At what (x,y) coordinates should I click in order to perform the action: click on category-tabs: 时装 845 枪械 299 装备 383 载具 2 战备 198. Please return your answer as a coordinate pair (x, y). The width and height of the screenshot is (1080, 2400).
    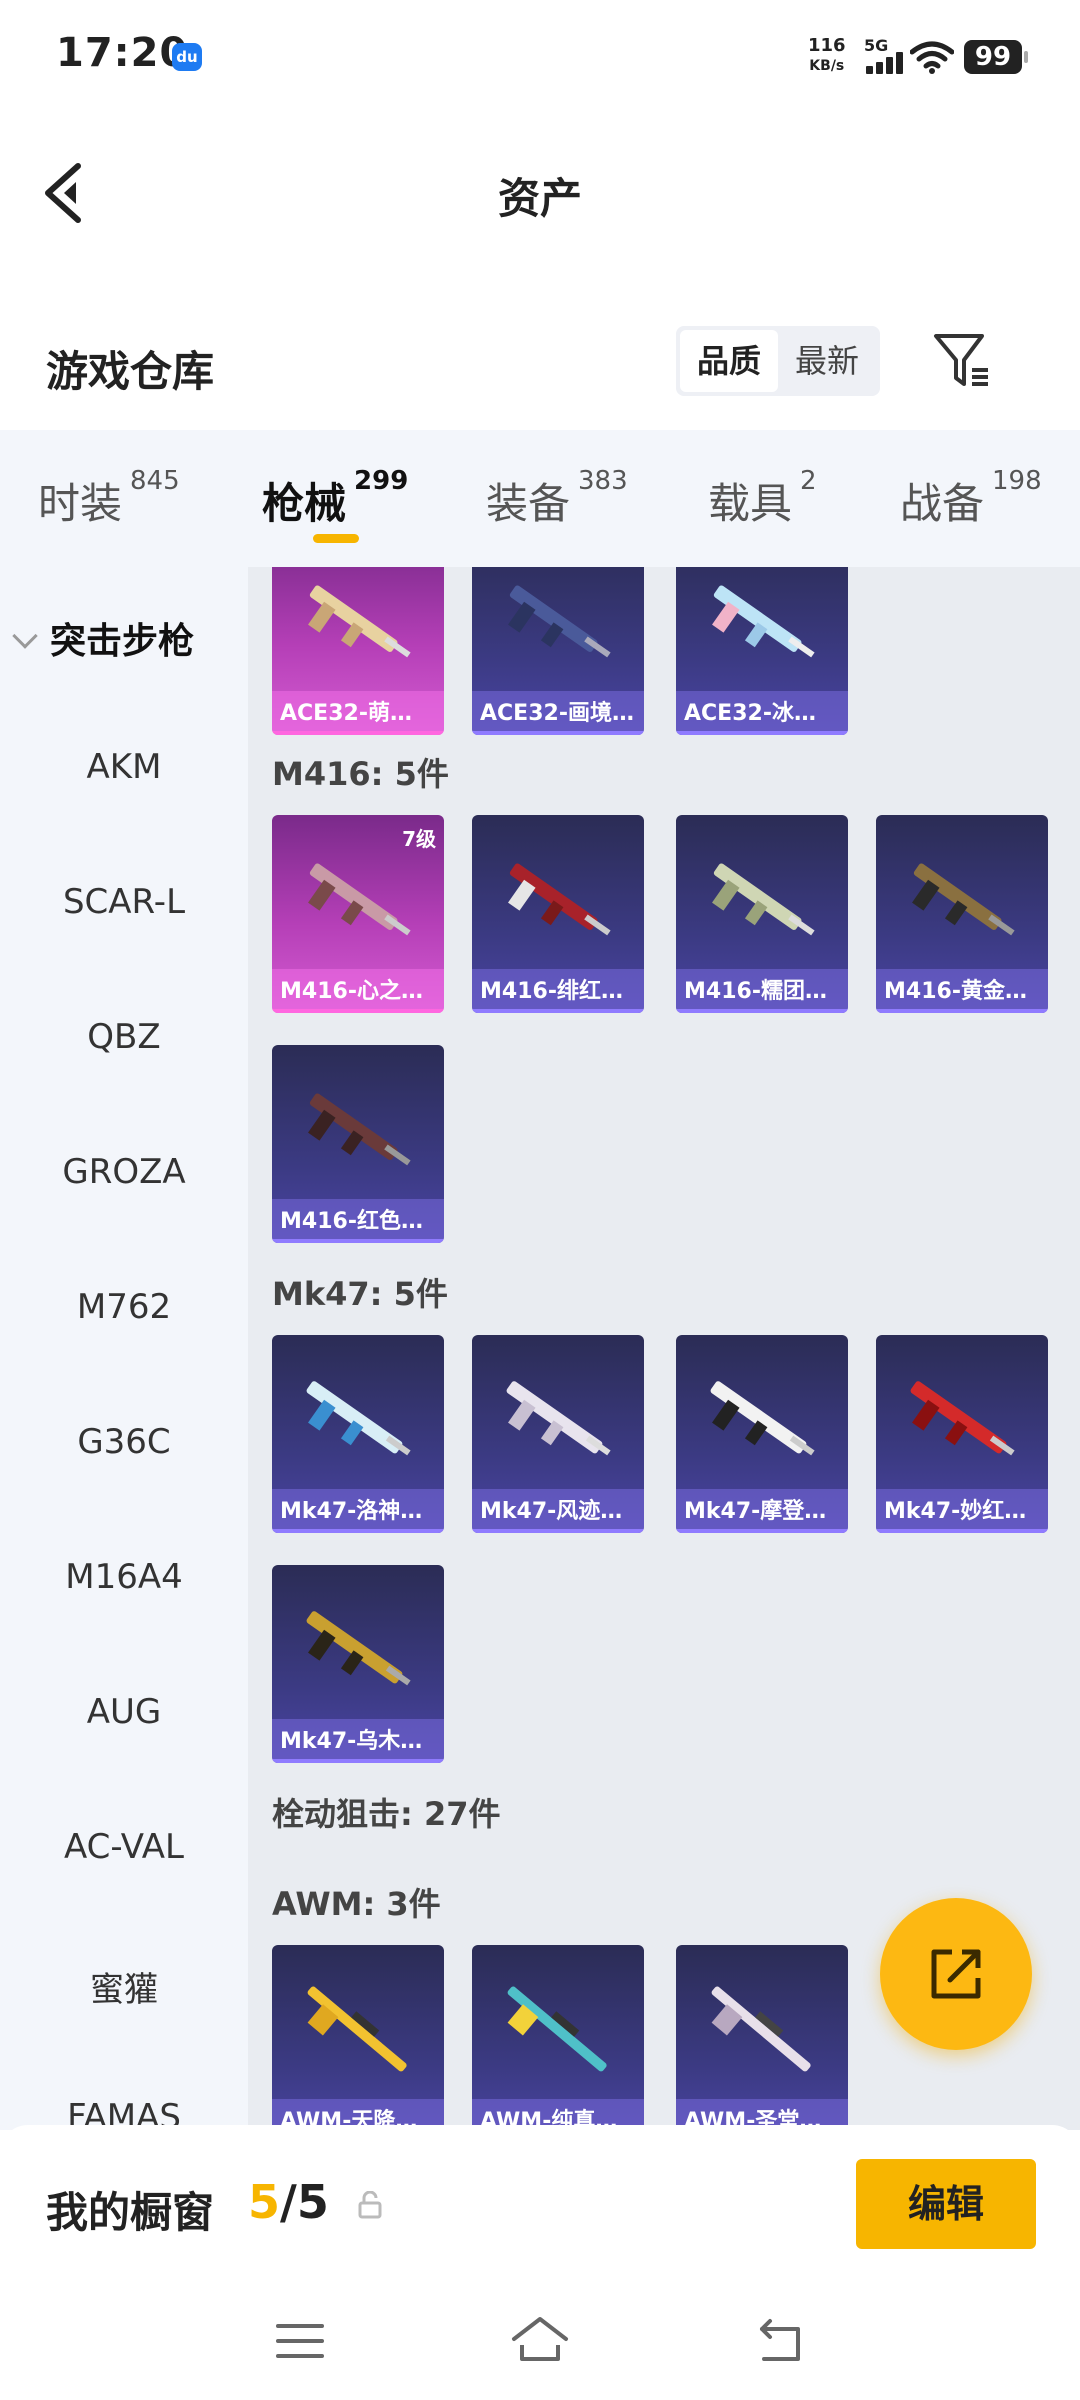
    Looking at the image, I should click on (540, 498).